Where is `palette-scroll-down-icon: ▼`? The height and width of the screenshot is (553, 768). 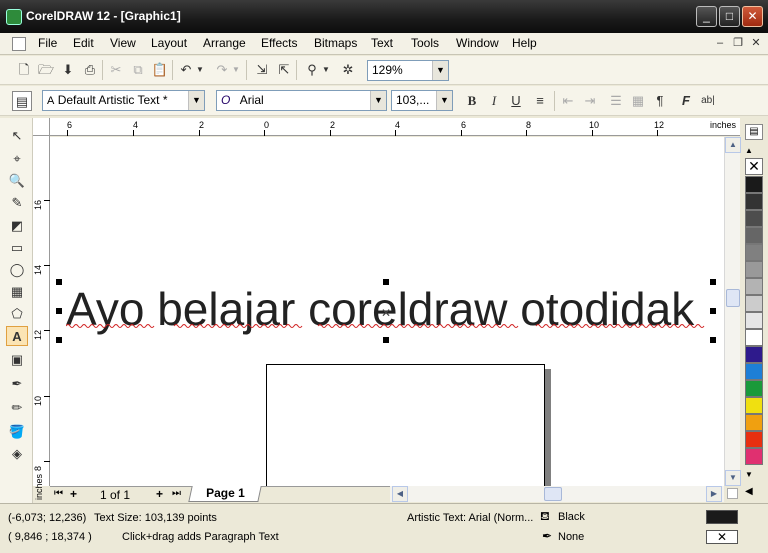
palette-scroll-down-icon: ▼ is located at coordinates (749, 474).